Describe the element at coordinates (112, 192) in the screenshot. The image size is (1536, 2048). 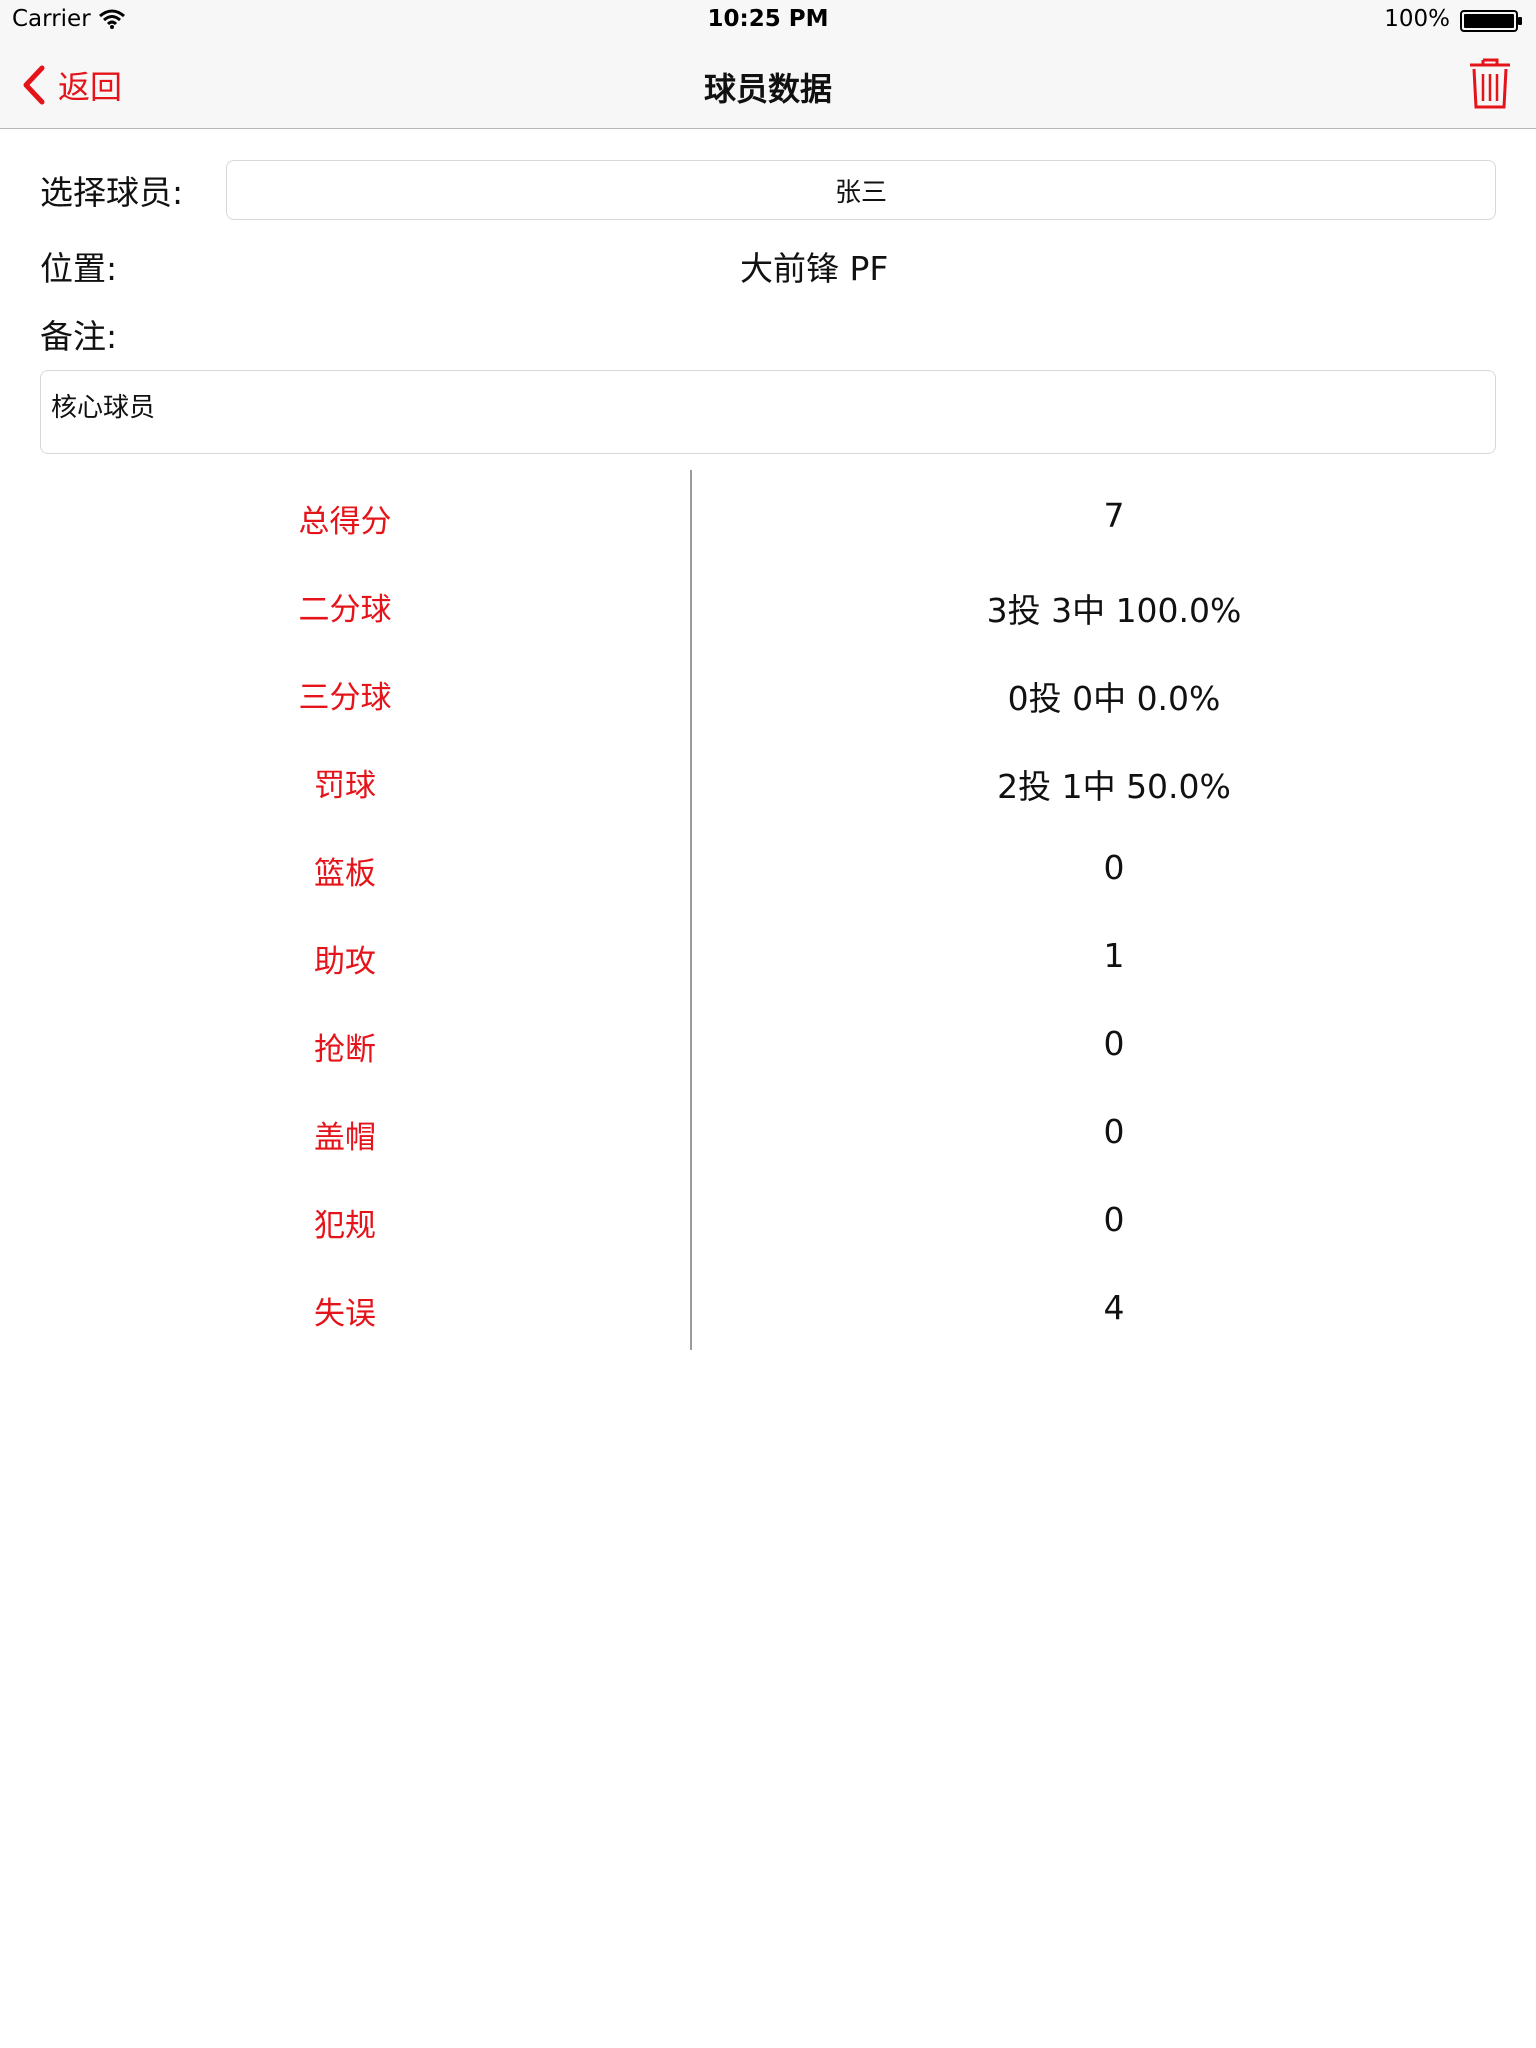
I see `player-label: 选择球员:` at that location.